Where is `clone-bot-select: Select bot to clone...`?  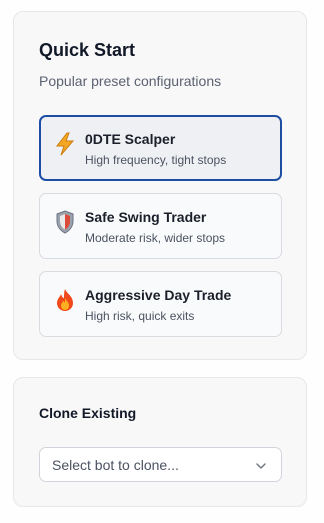 clone-bot-select: Select bot to clone... is located at coordinates (160, 464).